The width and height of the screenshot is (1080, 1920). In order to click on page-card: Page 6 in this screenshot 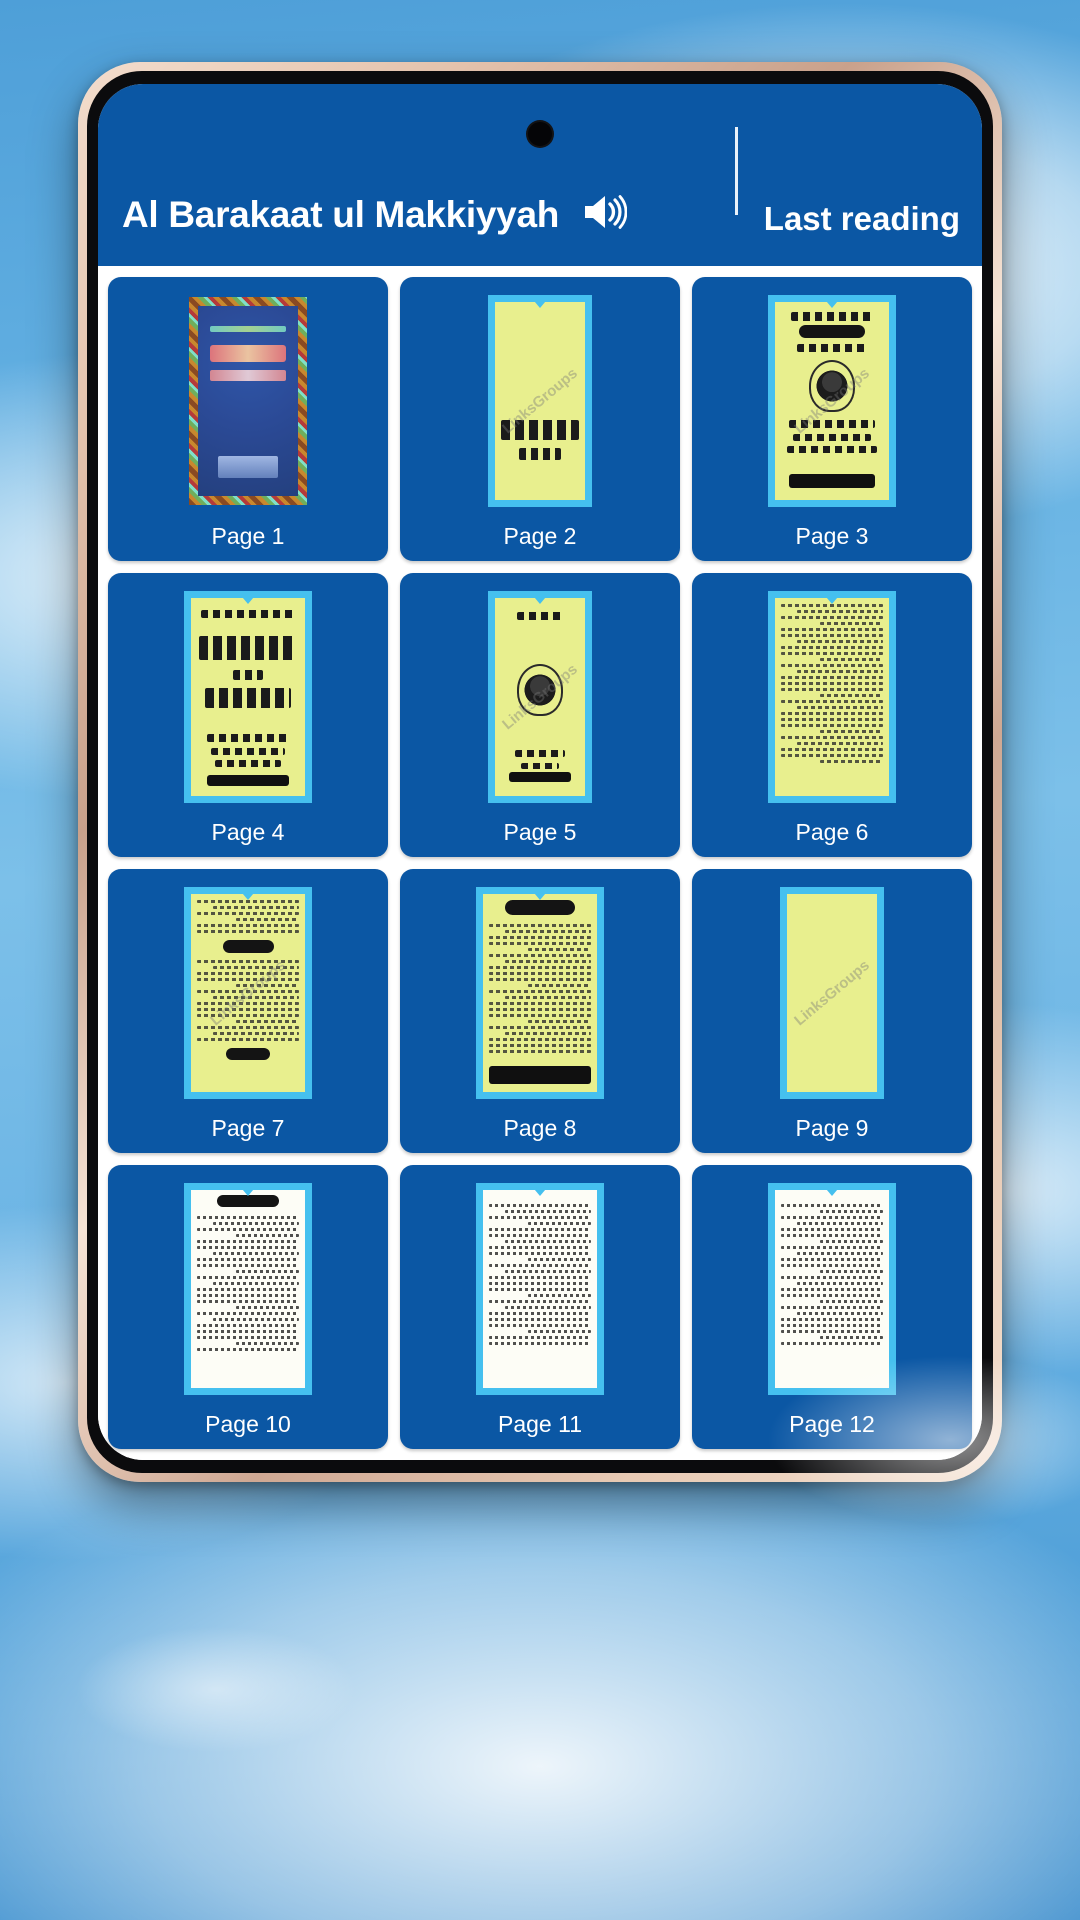, I will do `click(832, 715)`.